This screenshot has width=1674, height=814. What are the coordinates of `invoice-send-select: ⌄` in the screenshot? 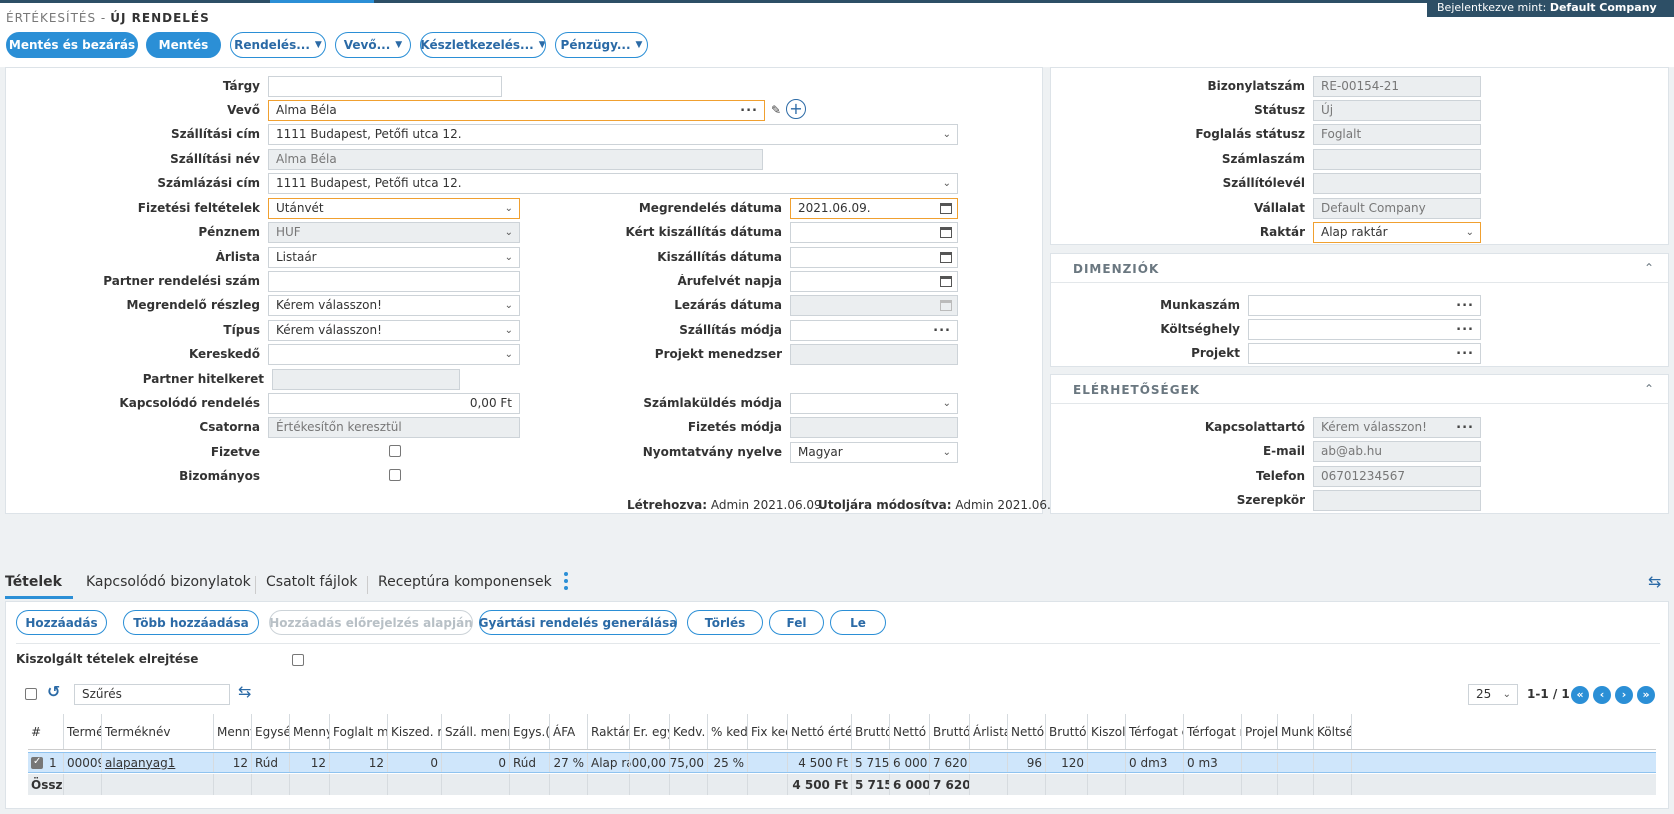 It's located at (874, 403).